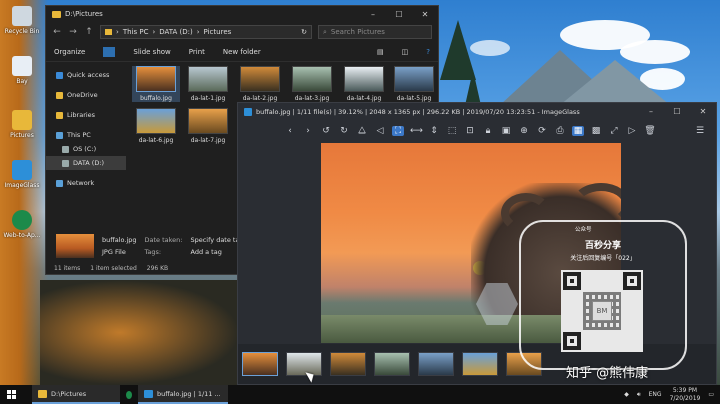 The image size is (720, 404). I want to click on file-item: buffalo.jpg, so click(156, 84).